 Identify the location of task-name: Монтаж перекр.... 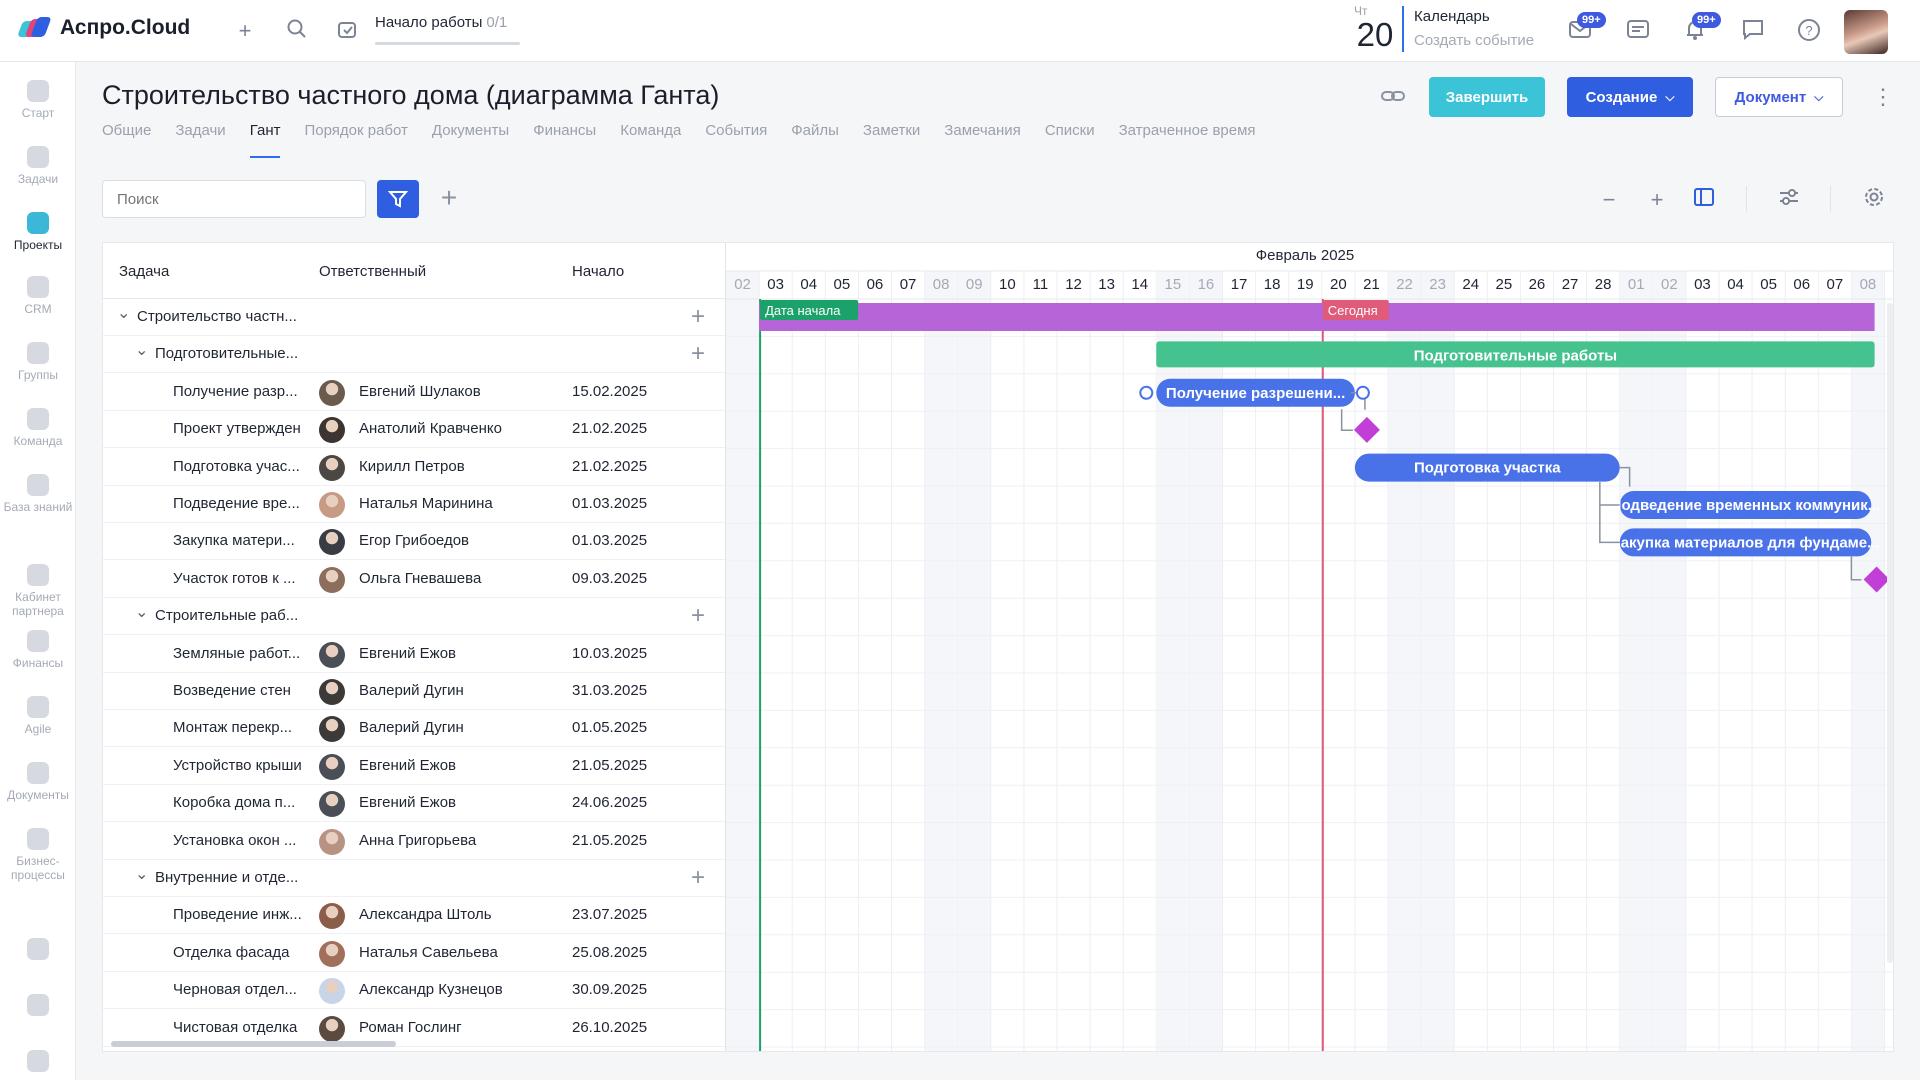
(232, 727).